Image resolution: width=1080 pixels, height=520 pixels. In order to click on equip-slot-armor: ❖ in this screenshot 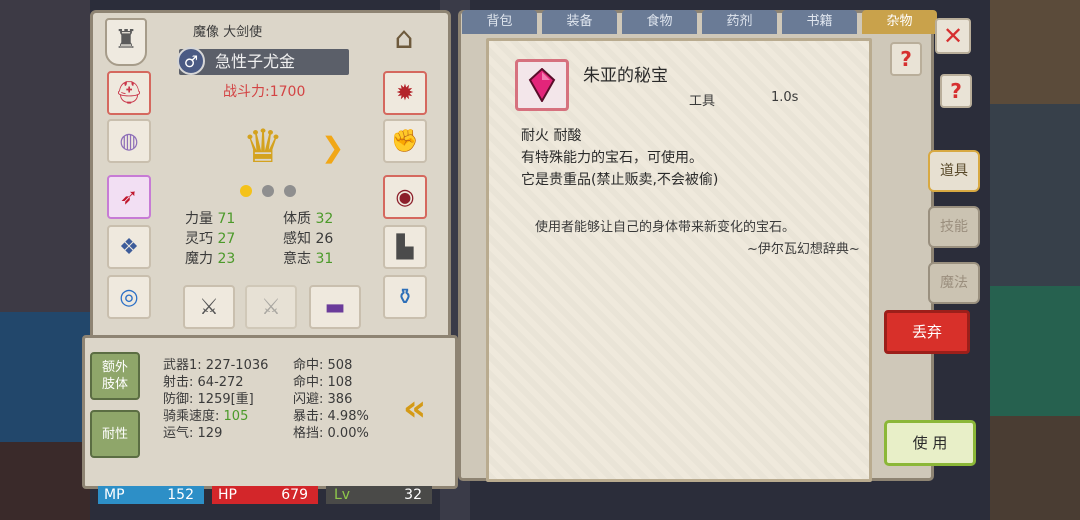, I will do `click(129, 247)`.